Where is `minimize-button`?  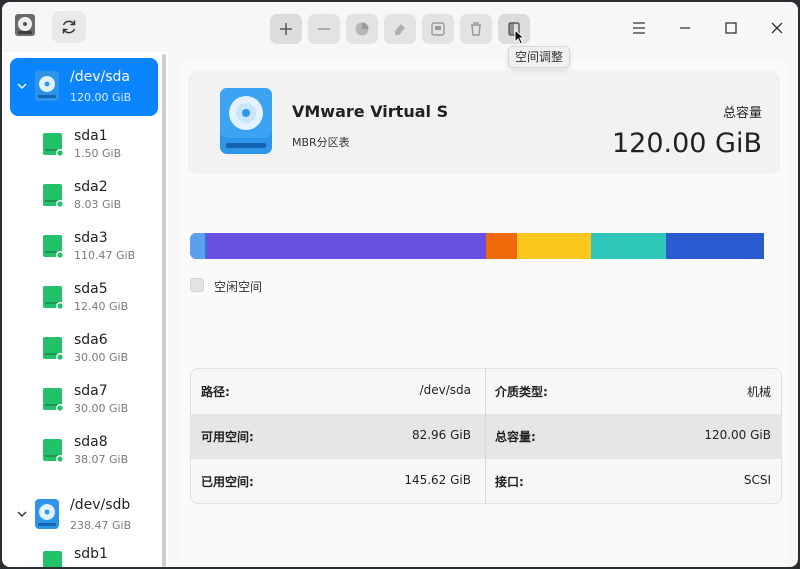
minimize-button is located at coordinates (685, 28).